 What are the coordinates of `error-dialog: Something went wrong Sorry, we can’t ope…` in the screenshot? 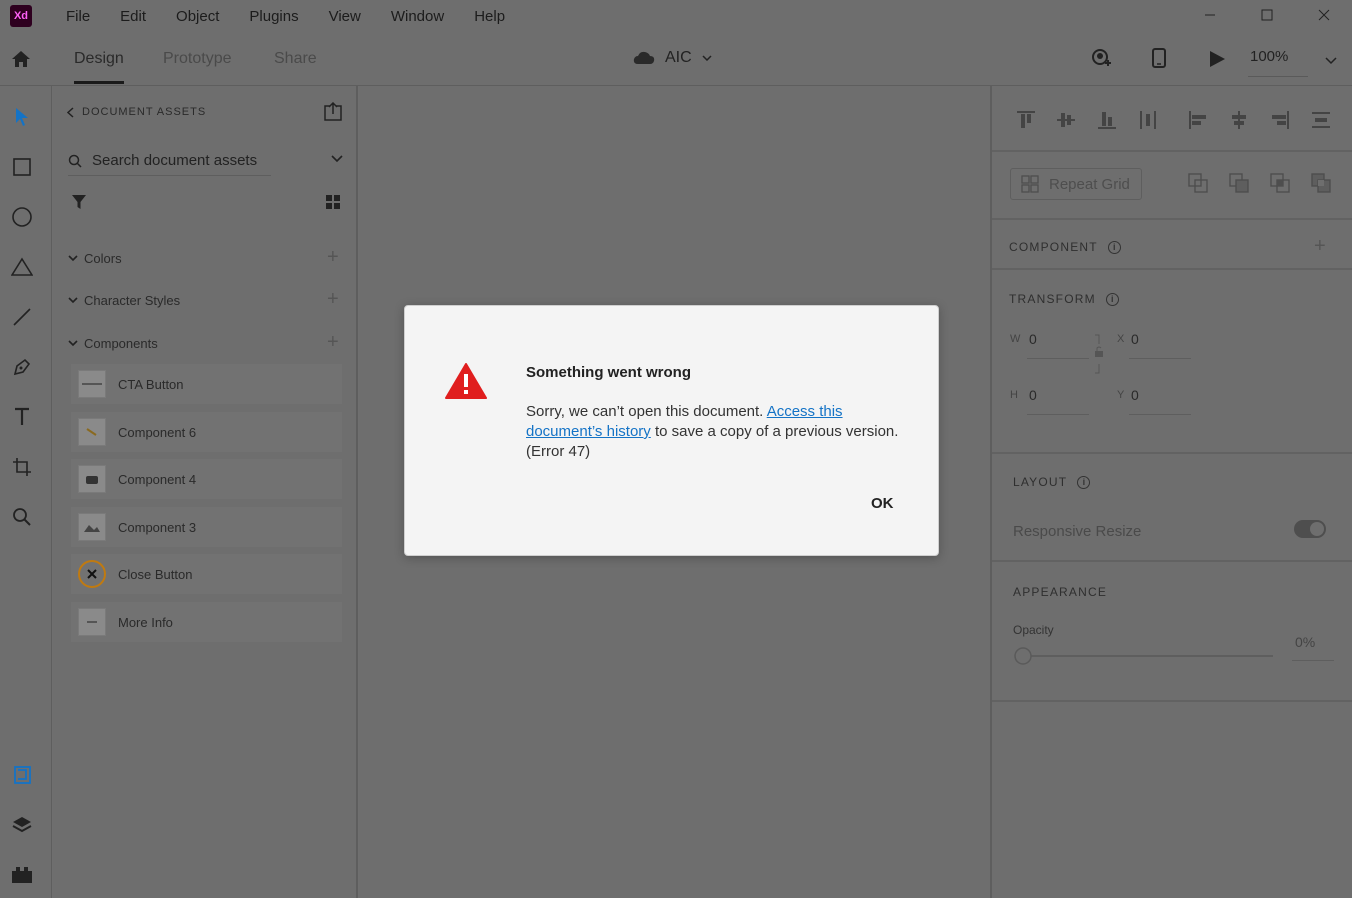 It's located at (671, 430).